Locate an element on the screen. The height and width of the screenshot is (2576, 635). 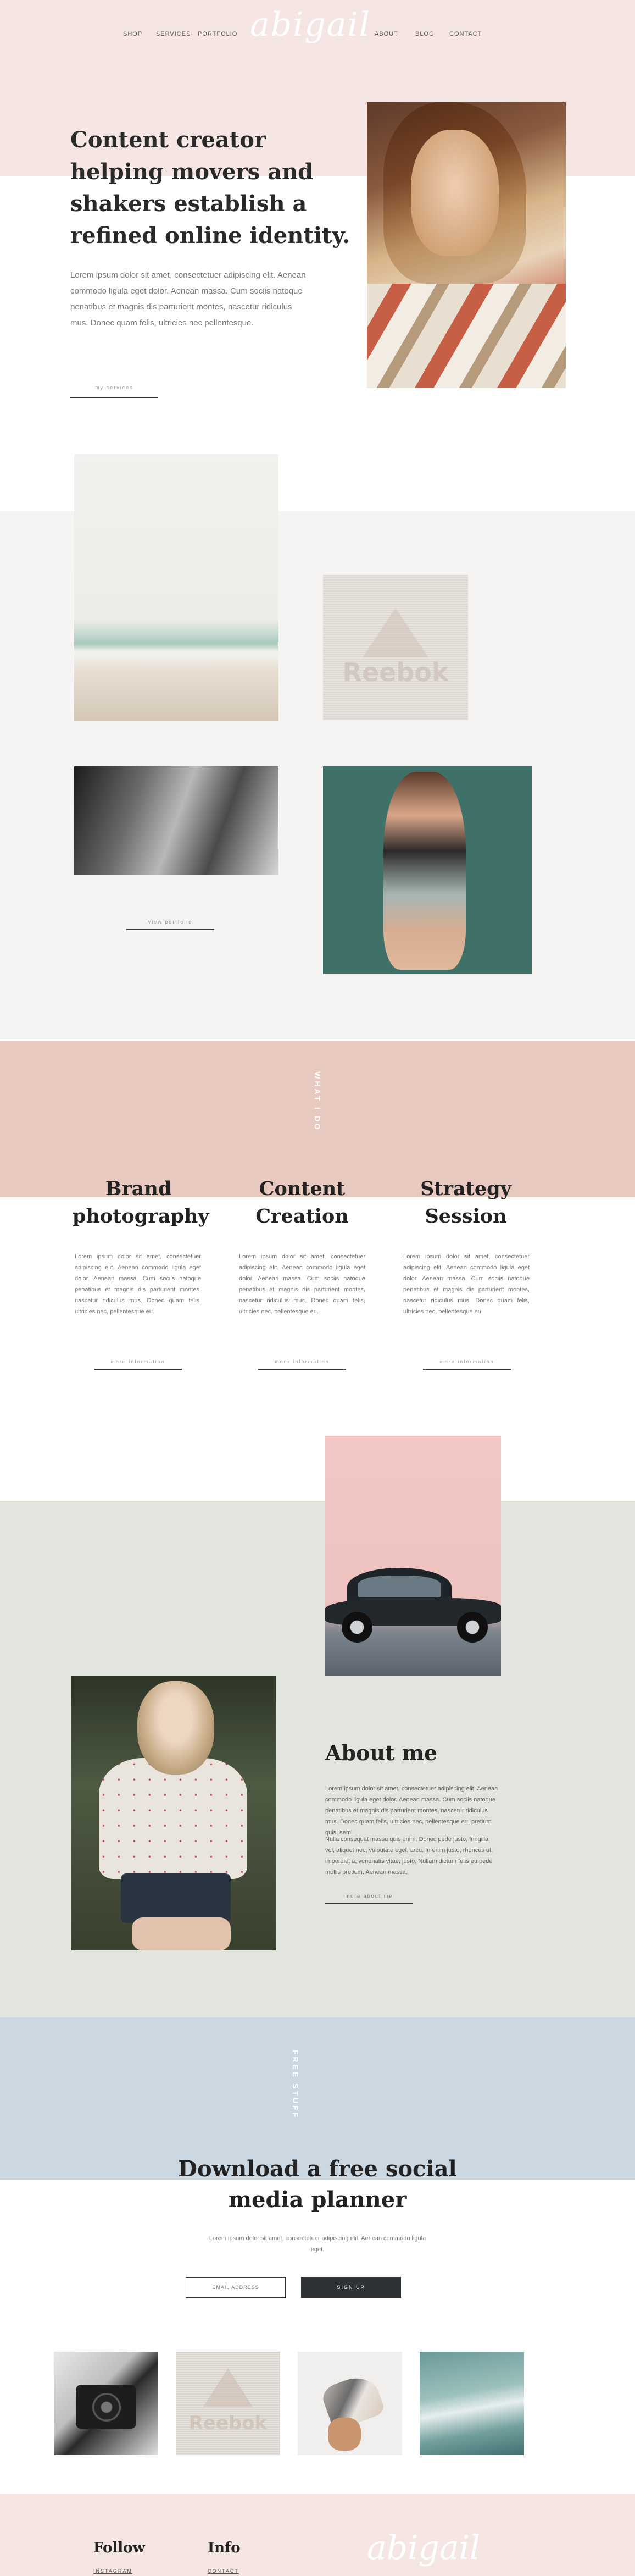
service-title-brand-photography: Brand photography is located at coordinates (141, 1203).